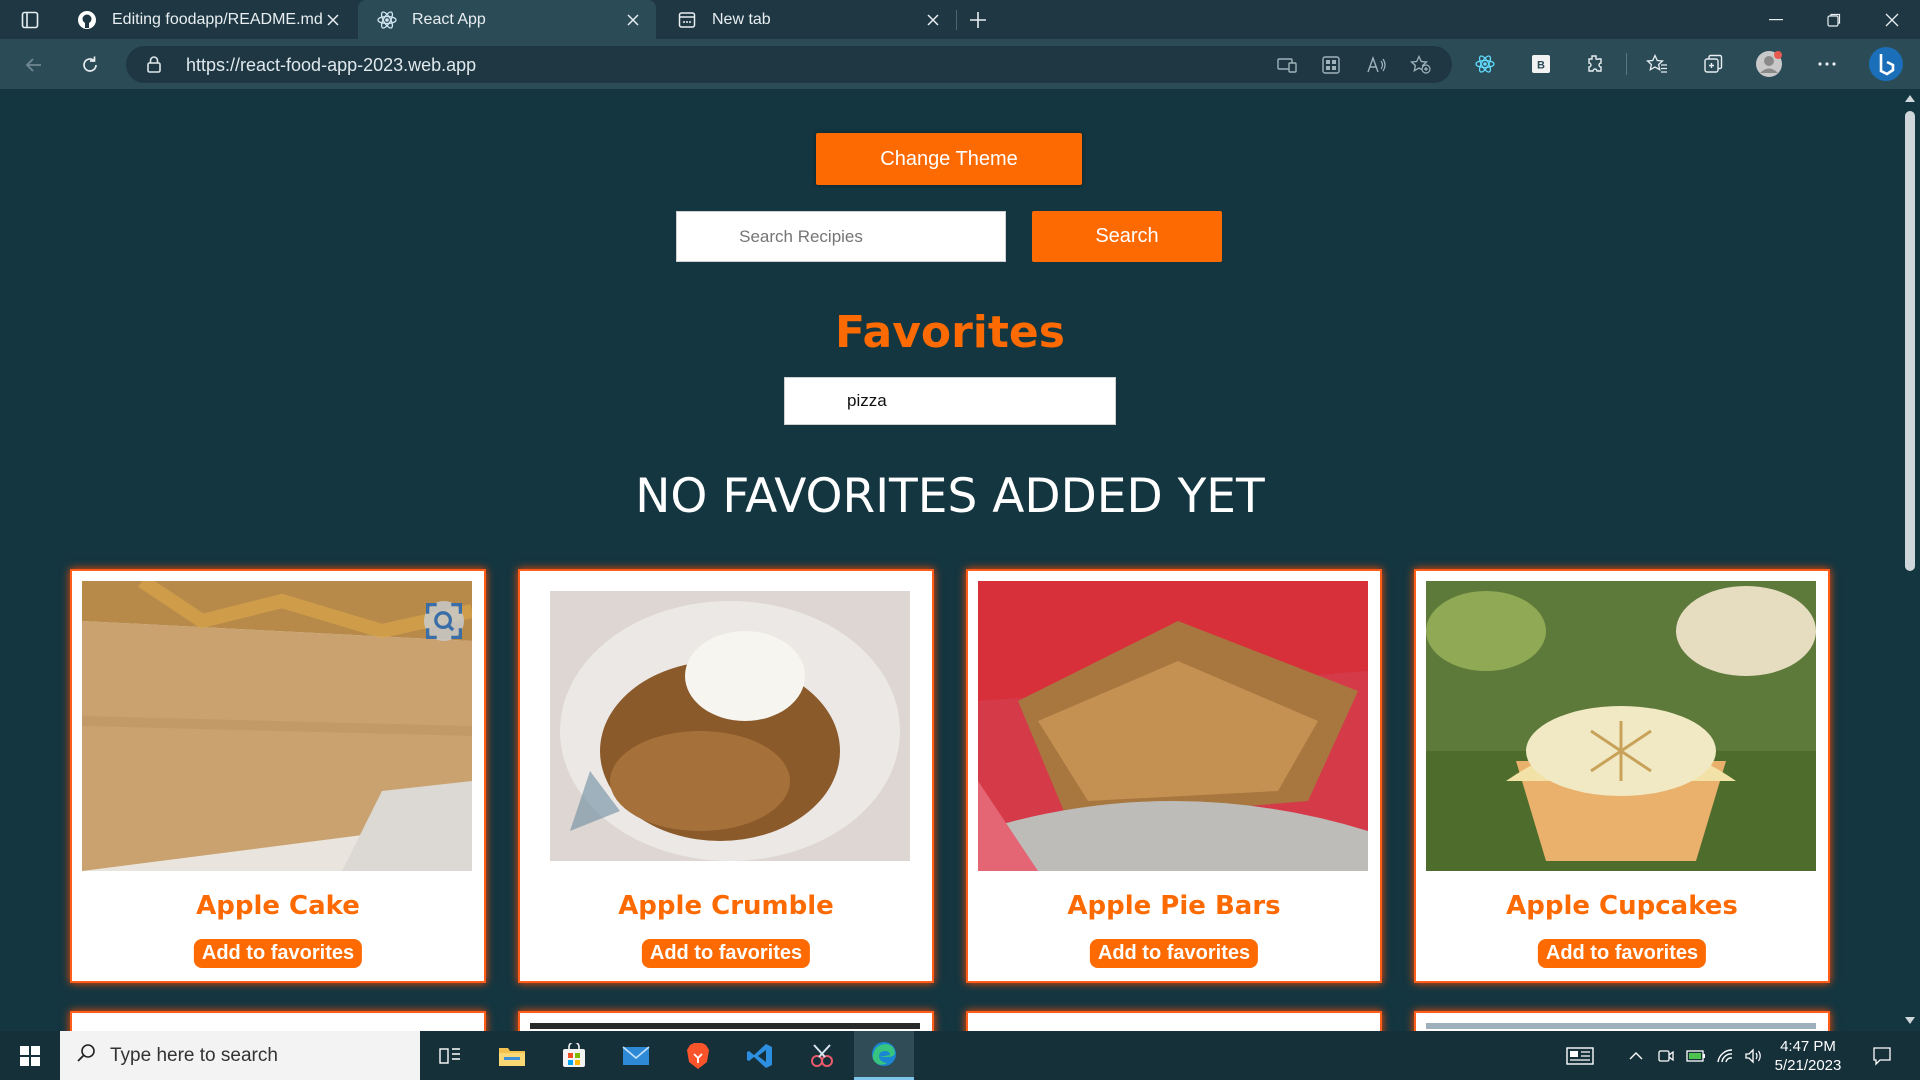 This screenshot has height=1080, width=1920. Describe the element at coordinates (1636, 1055) in the screenshot. I see `chevron-up-icon` at that location.